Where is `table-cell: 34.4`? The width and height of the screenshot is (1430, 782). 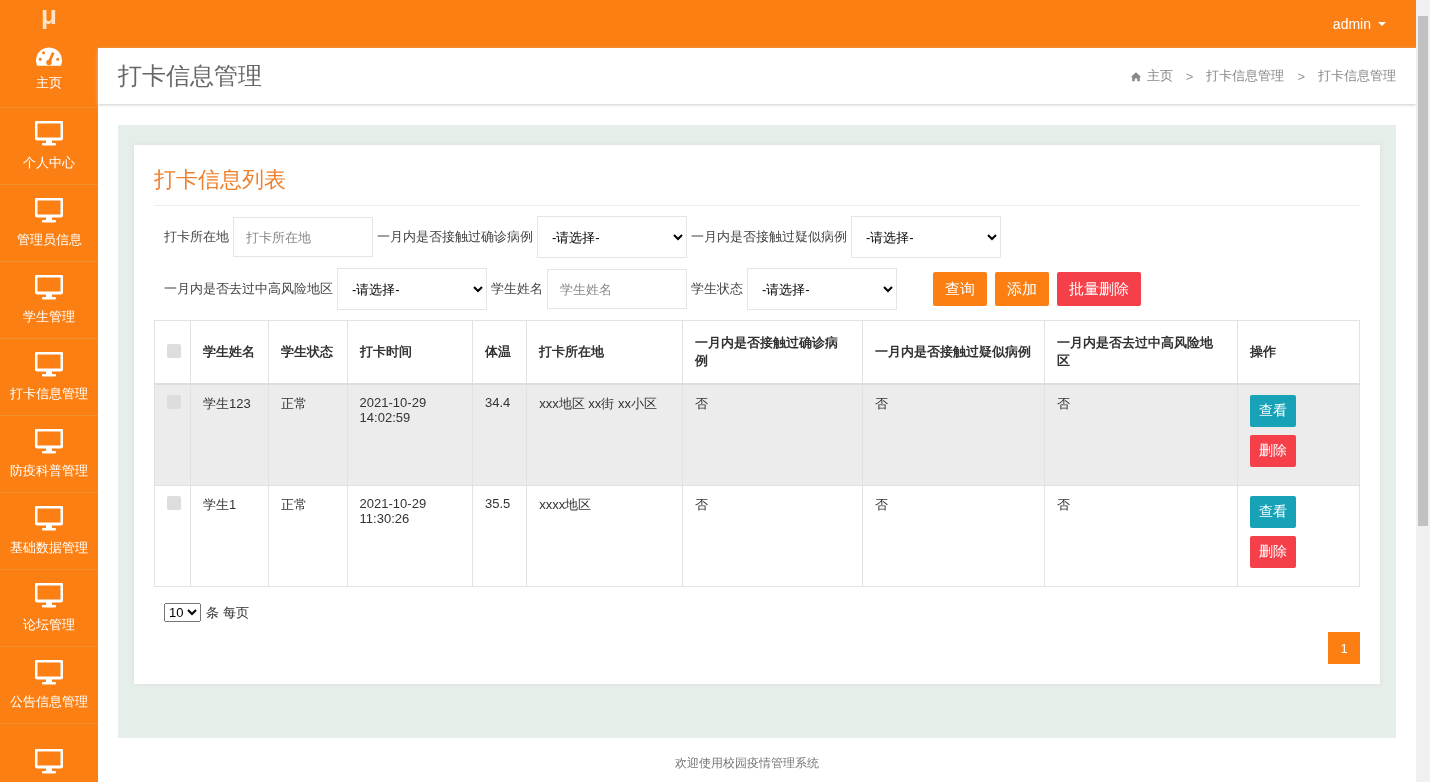 table-cell: 34.4 is located at coordinates (499, 435).